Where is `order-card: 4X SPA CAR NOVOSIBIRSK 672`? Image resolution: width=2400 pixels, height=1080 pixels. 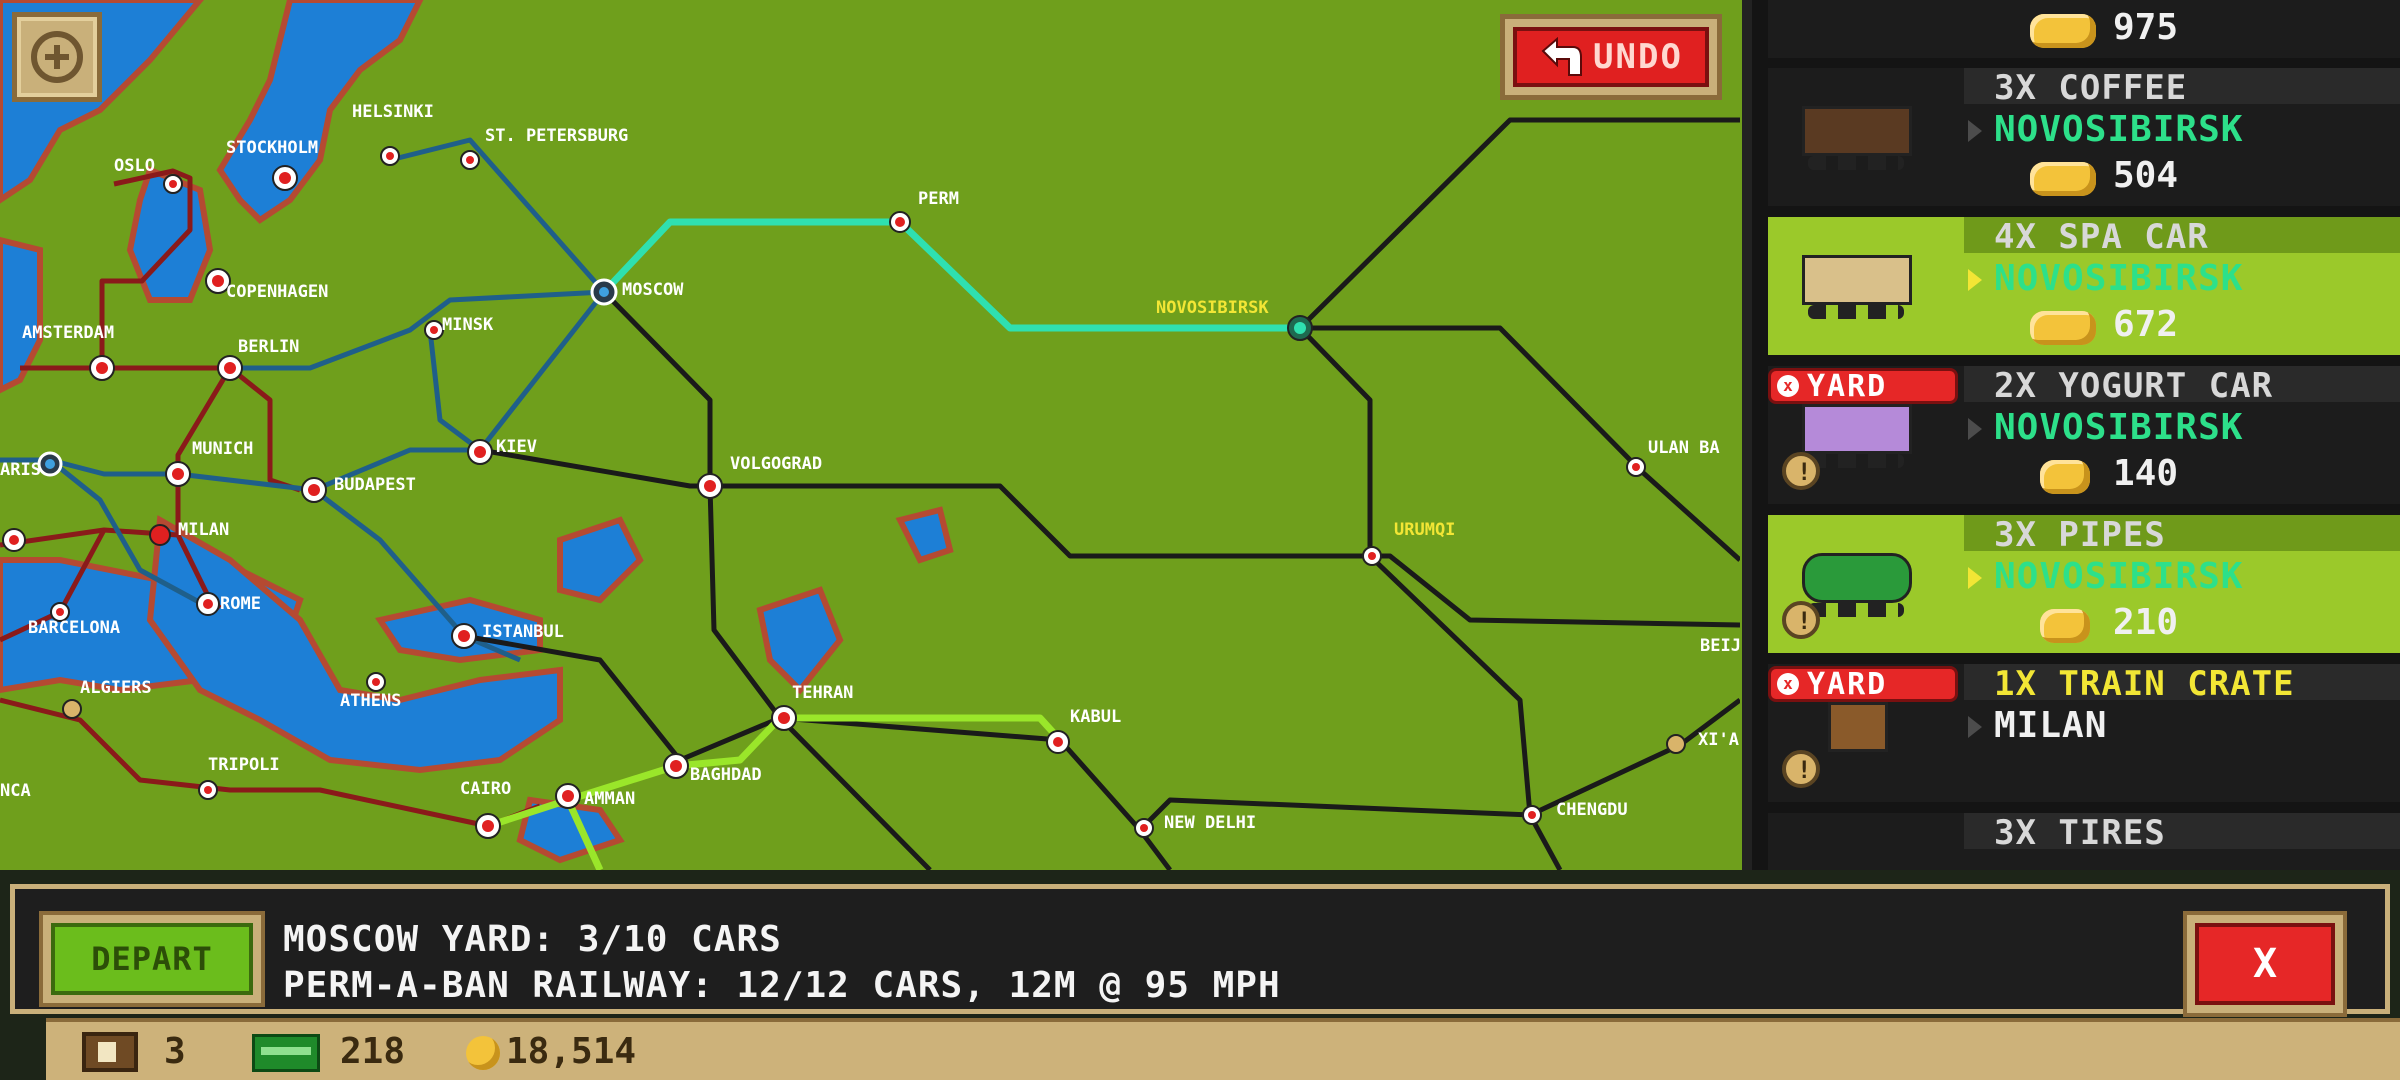 order-card: 4X SPA CAR NOVOSIBIRSK 672 is located at coordinates (2084, 286).